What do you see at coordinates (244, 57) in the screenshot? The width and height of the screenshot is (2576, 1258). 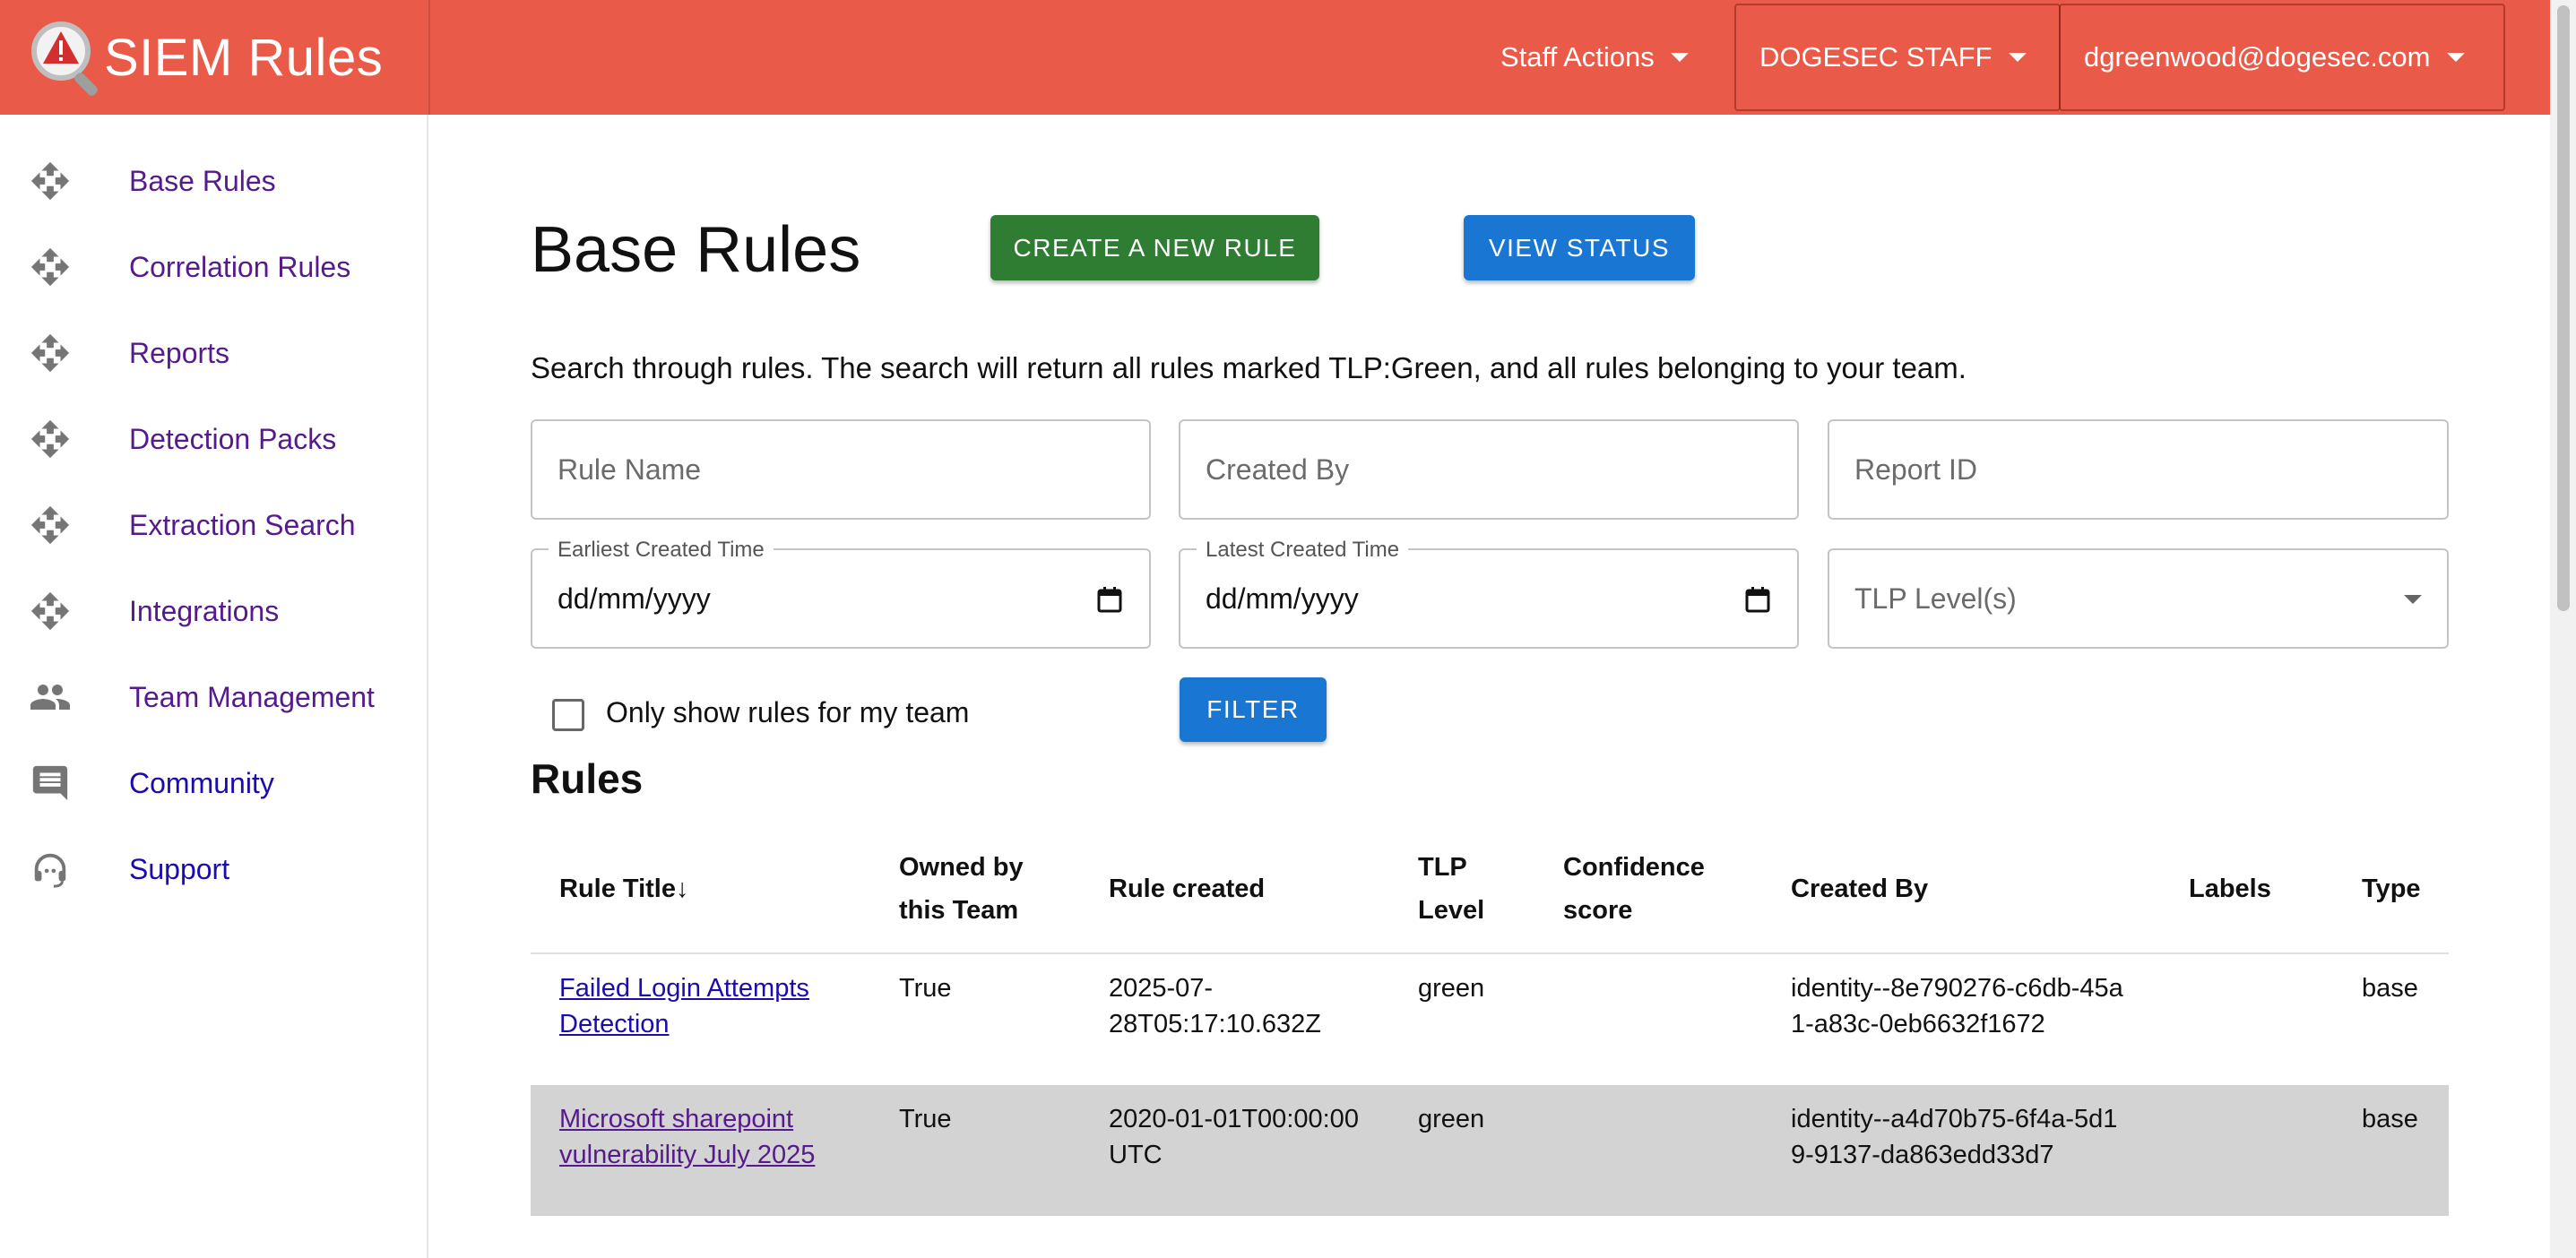 I see `app-title: SIEM Rules` at bounding box center [244, 57].